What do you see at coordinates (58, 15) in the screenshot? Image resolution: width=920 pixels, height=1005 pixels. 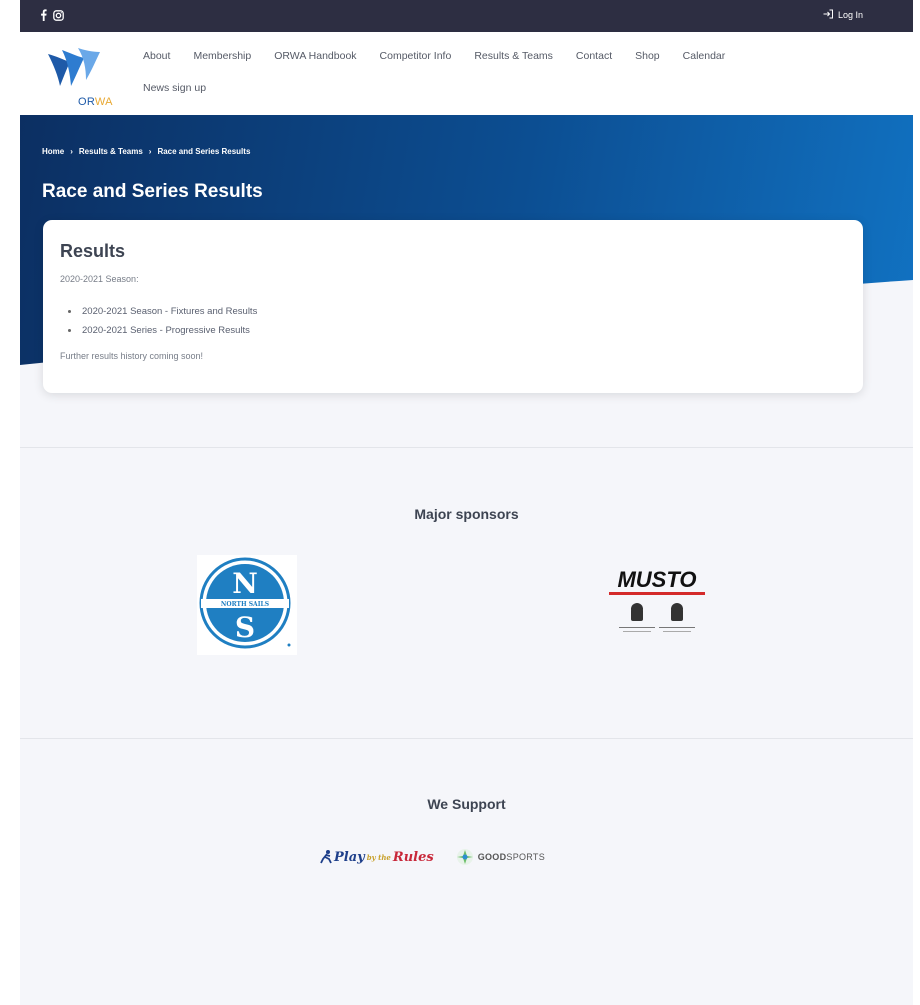 I see `instagram-icon` at bounding box center [58, 15].